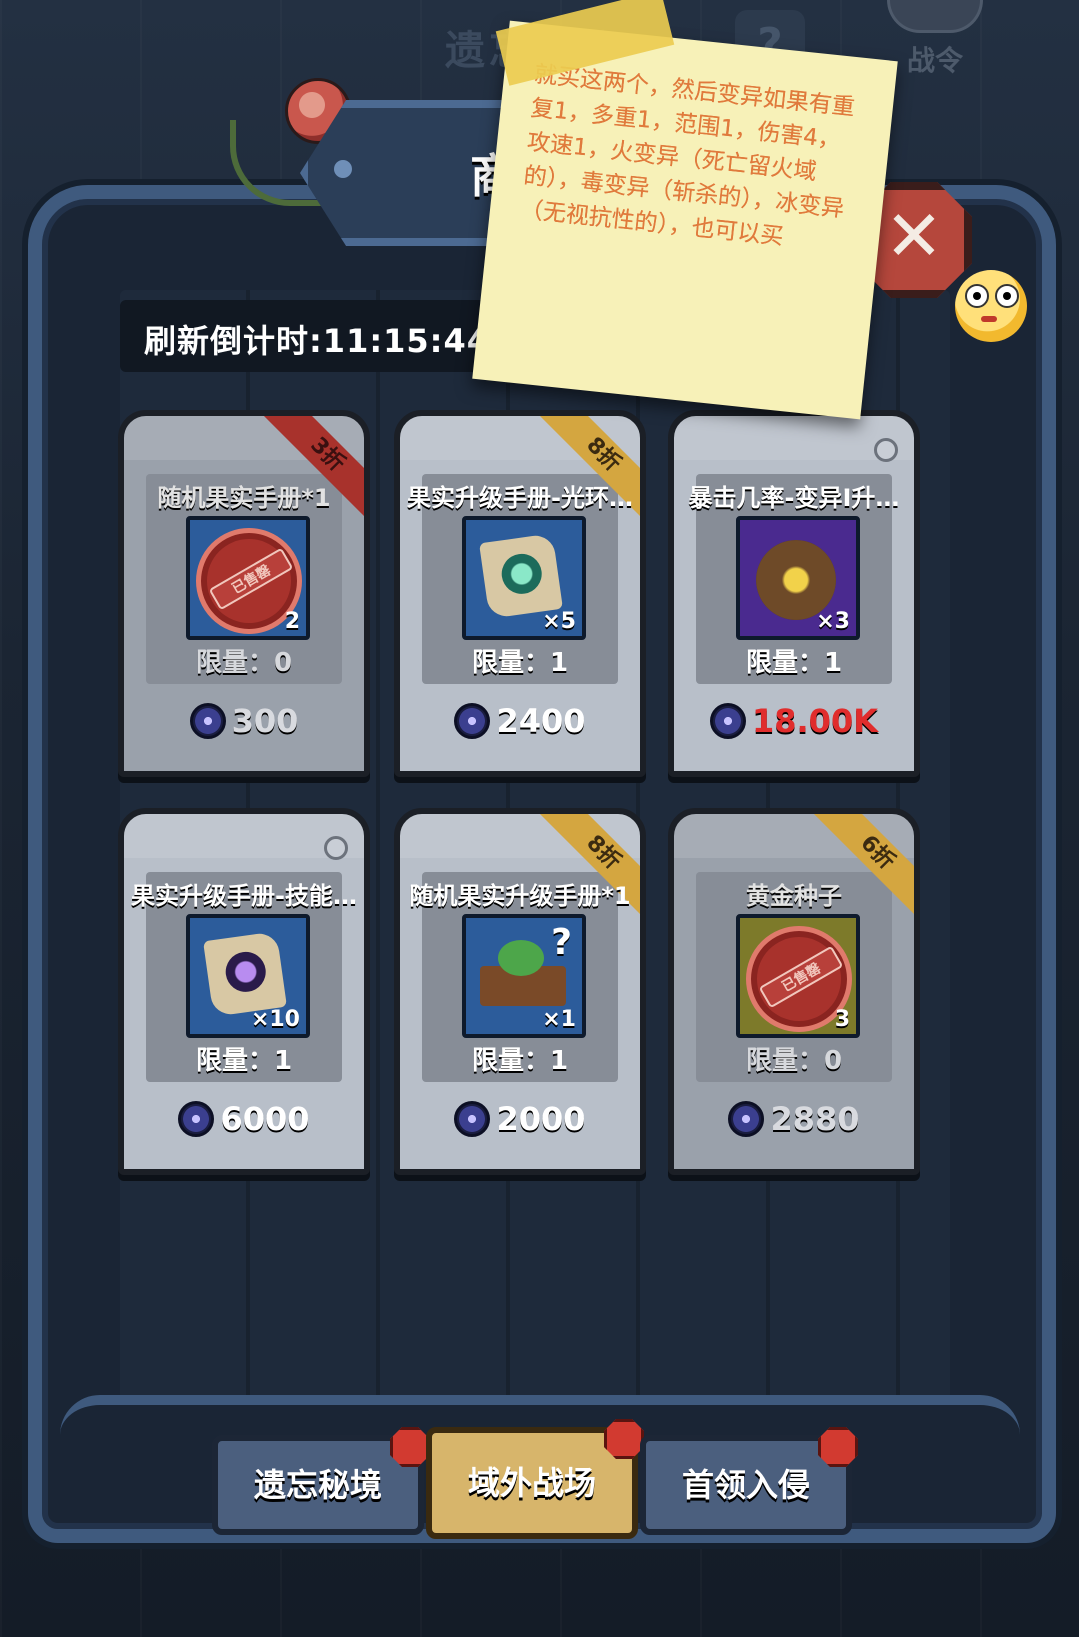 Image resolution: width=1079 pixels, height=1637 pixels. I want to click on shop-item-card: 3折 随机果实手册*1 已售罄 2 限量：0 300, so click(244, 593).